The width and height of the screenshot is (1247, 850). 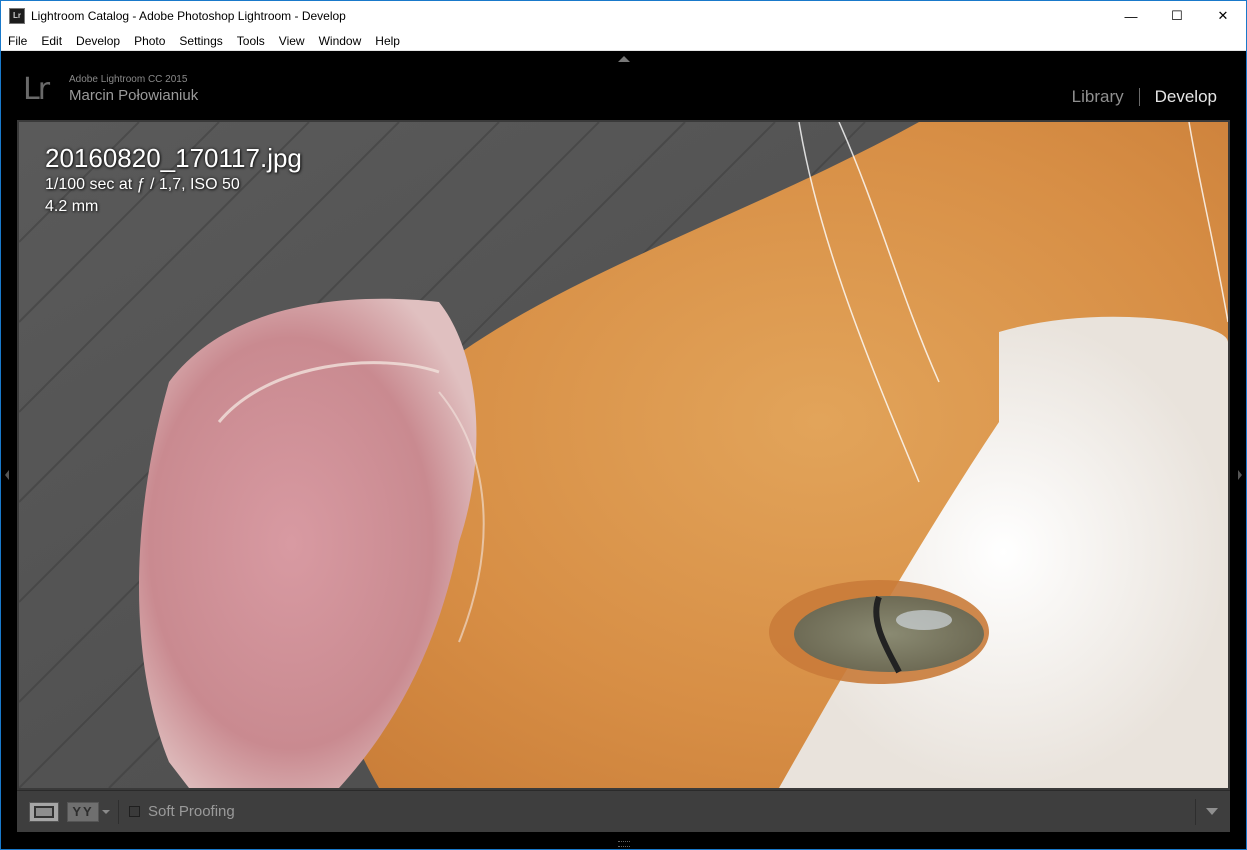 I want to click on maximize-button: ☐, so click(x=1177, y=16).